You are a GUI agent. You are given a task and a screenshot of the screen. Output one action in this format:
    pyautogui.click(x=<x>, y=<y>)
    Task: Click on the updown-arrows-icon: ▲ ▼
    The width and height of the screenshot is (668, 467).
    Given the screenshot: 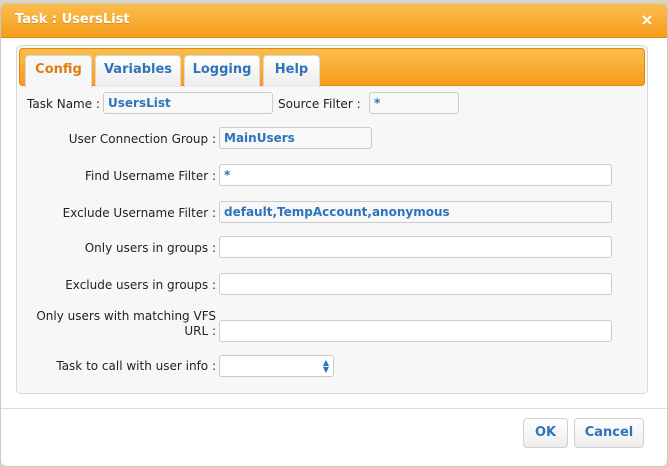 What is the action you would take?
    pyautogui.click(x=325, y=366)
    